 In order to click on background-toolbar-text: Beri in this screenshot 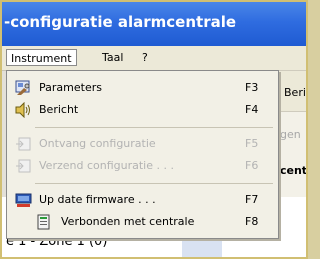, I will do `click(295, 92)`.